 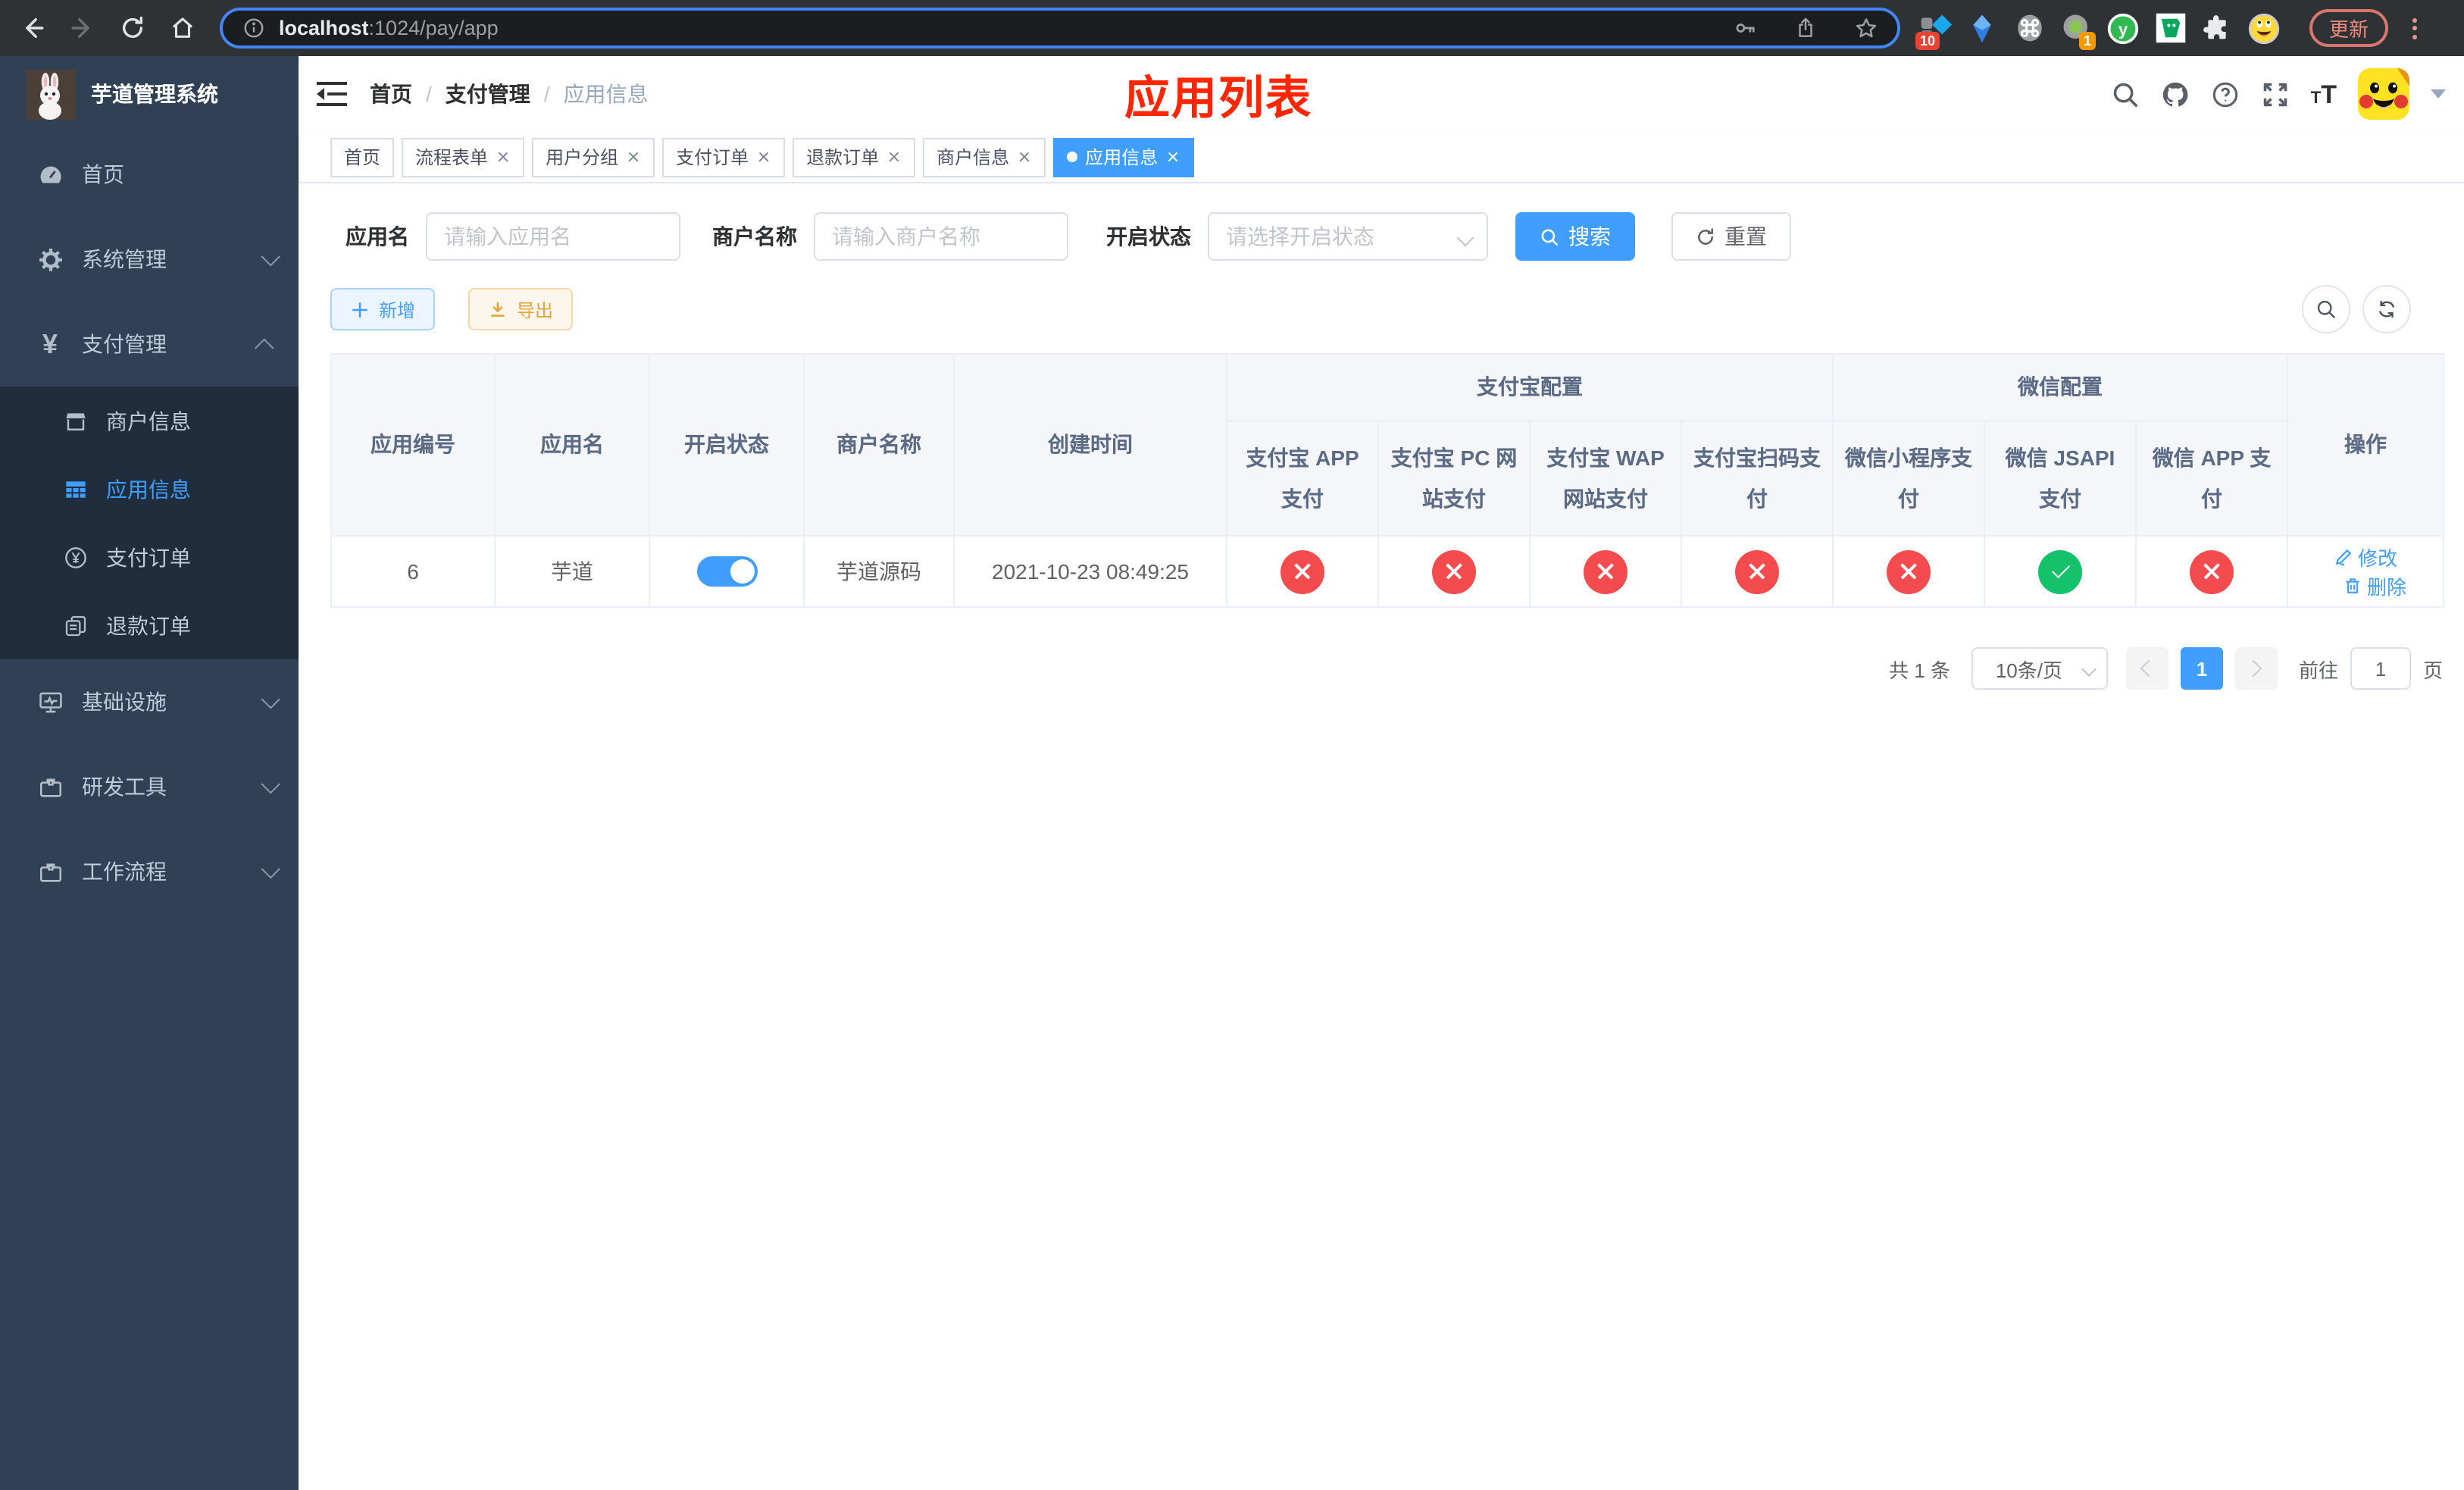 I want to click on tab-user-group: 用户分组, so click(x=593, y=157).